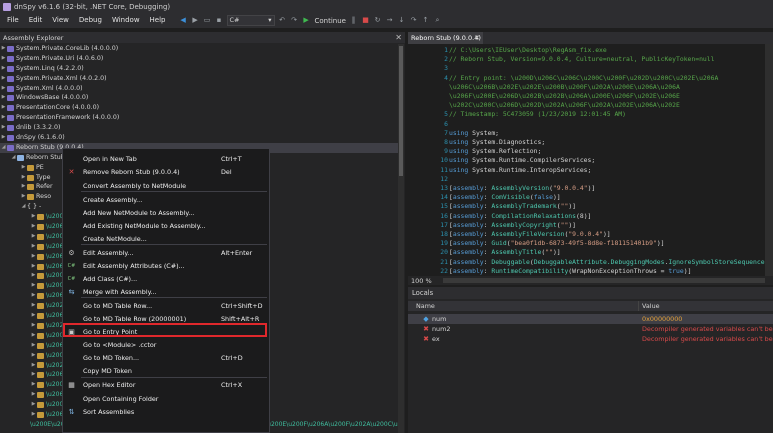  I want to click on tree-item: ▶ dnSpy (6.1.6.0), so click(200, 138).